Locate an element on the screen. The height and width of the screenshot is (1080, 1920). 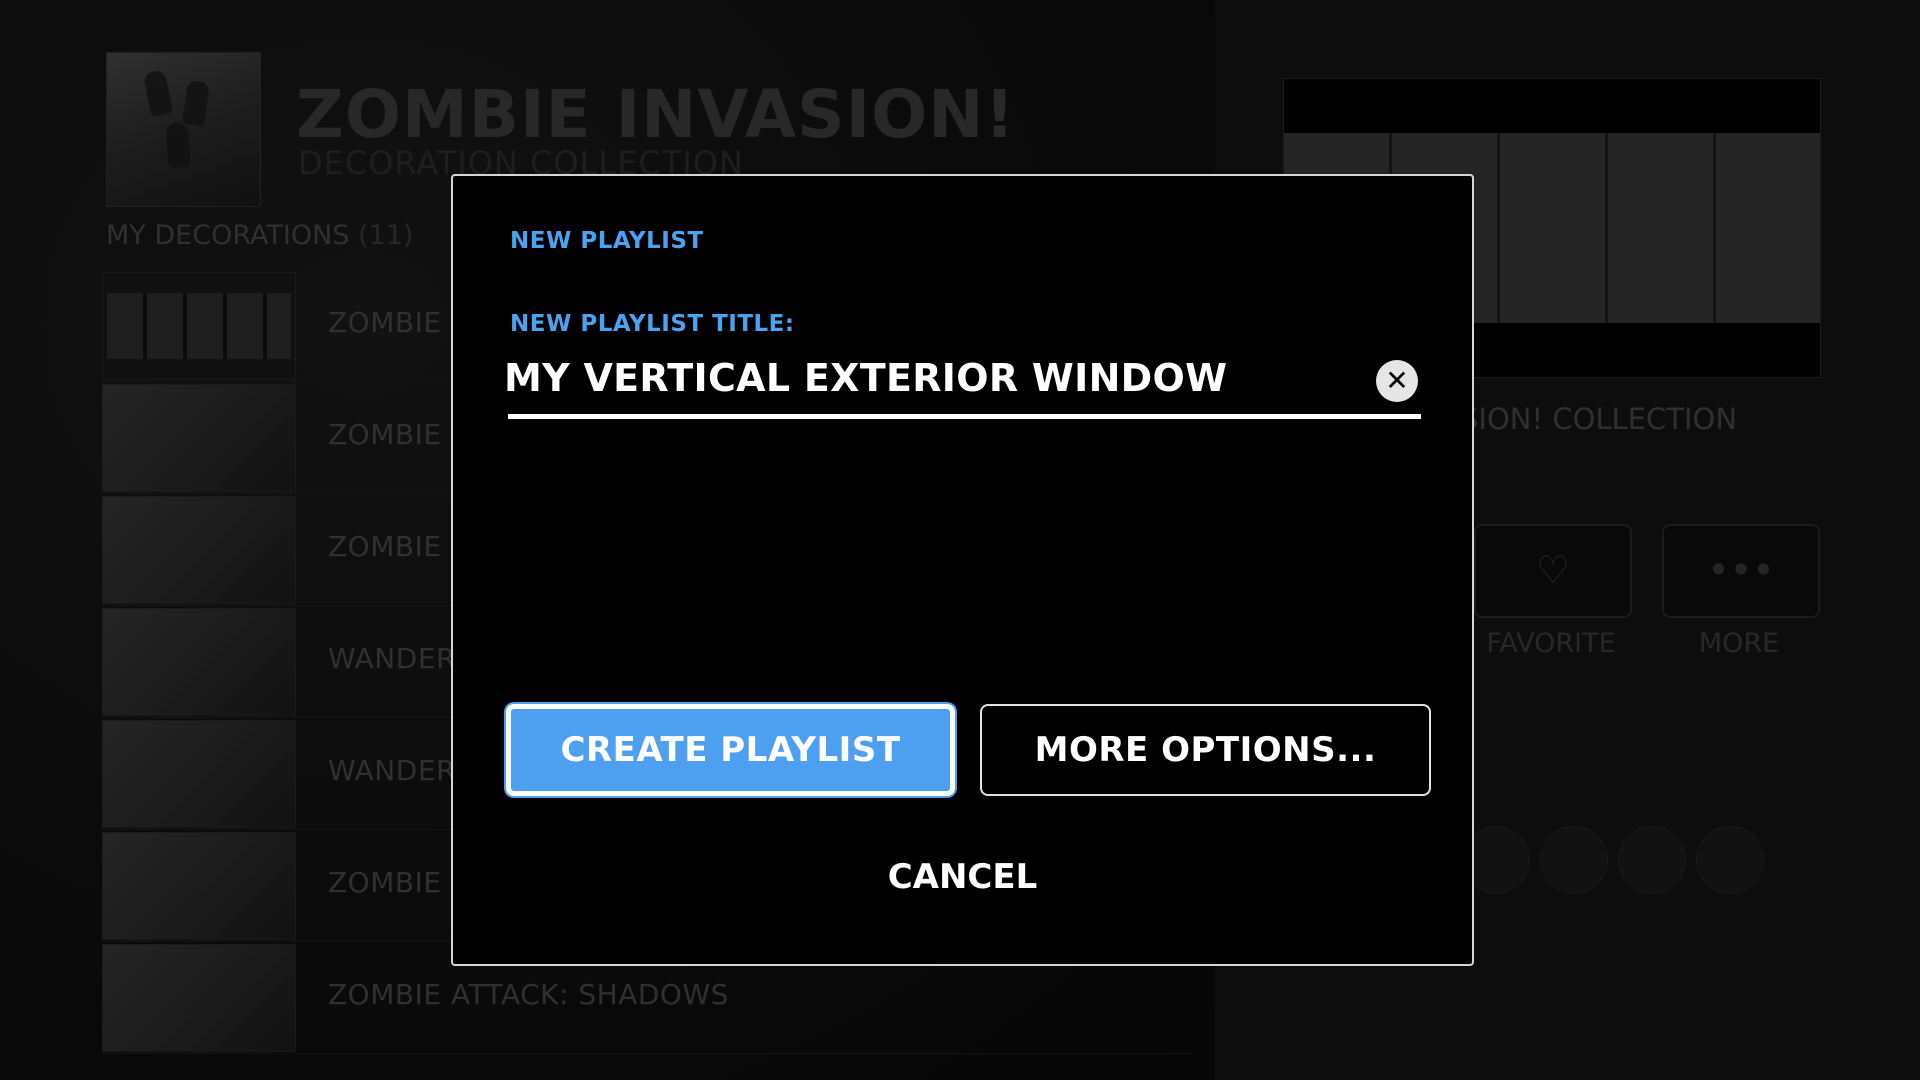
clear-x-icon: ✕ is located at coordinates (1397, 381).